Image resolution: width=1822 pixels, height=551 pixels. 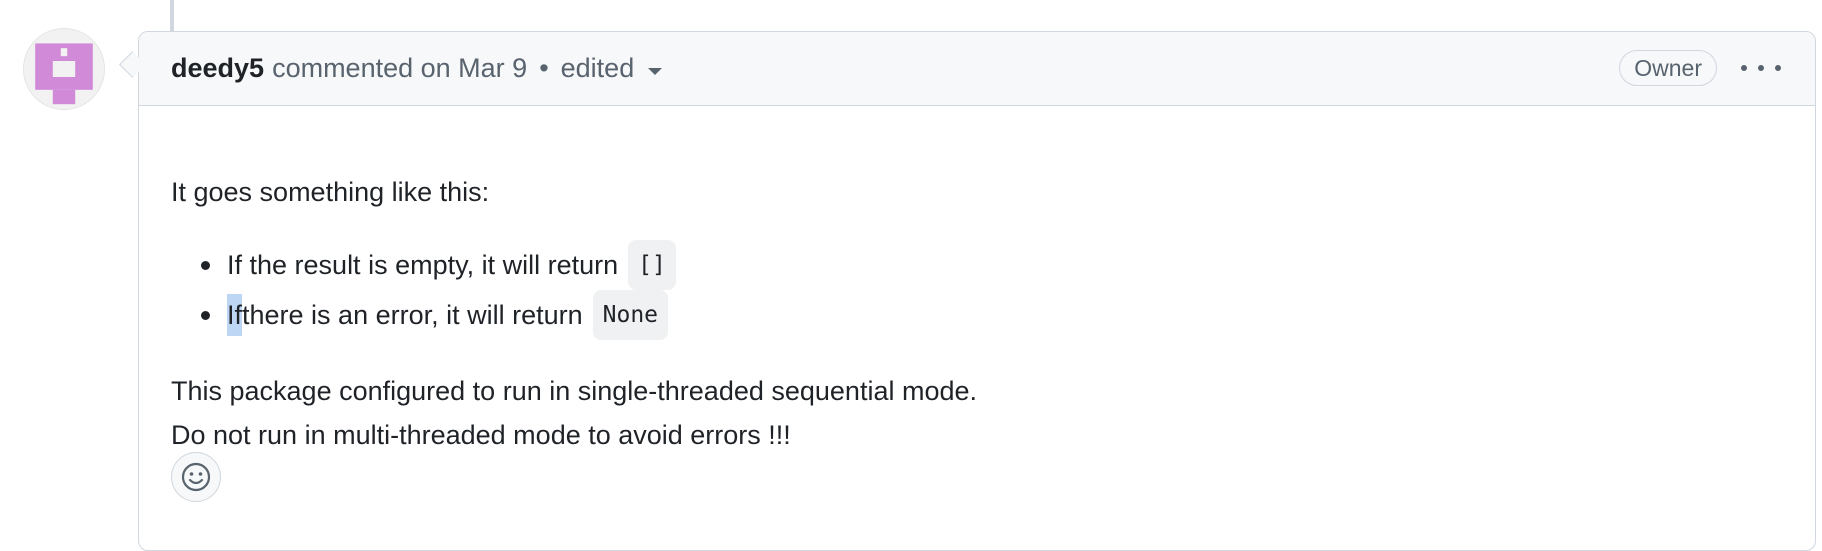 I want to click on edited-label: edited, so click(x=597, y=68).